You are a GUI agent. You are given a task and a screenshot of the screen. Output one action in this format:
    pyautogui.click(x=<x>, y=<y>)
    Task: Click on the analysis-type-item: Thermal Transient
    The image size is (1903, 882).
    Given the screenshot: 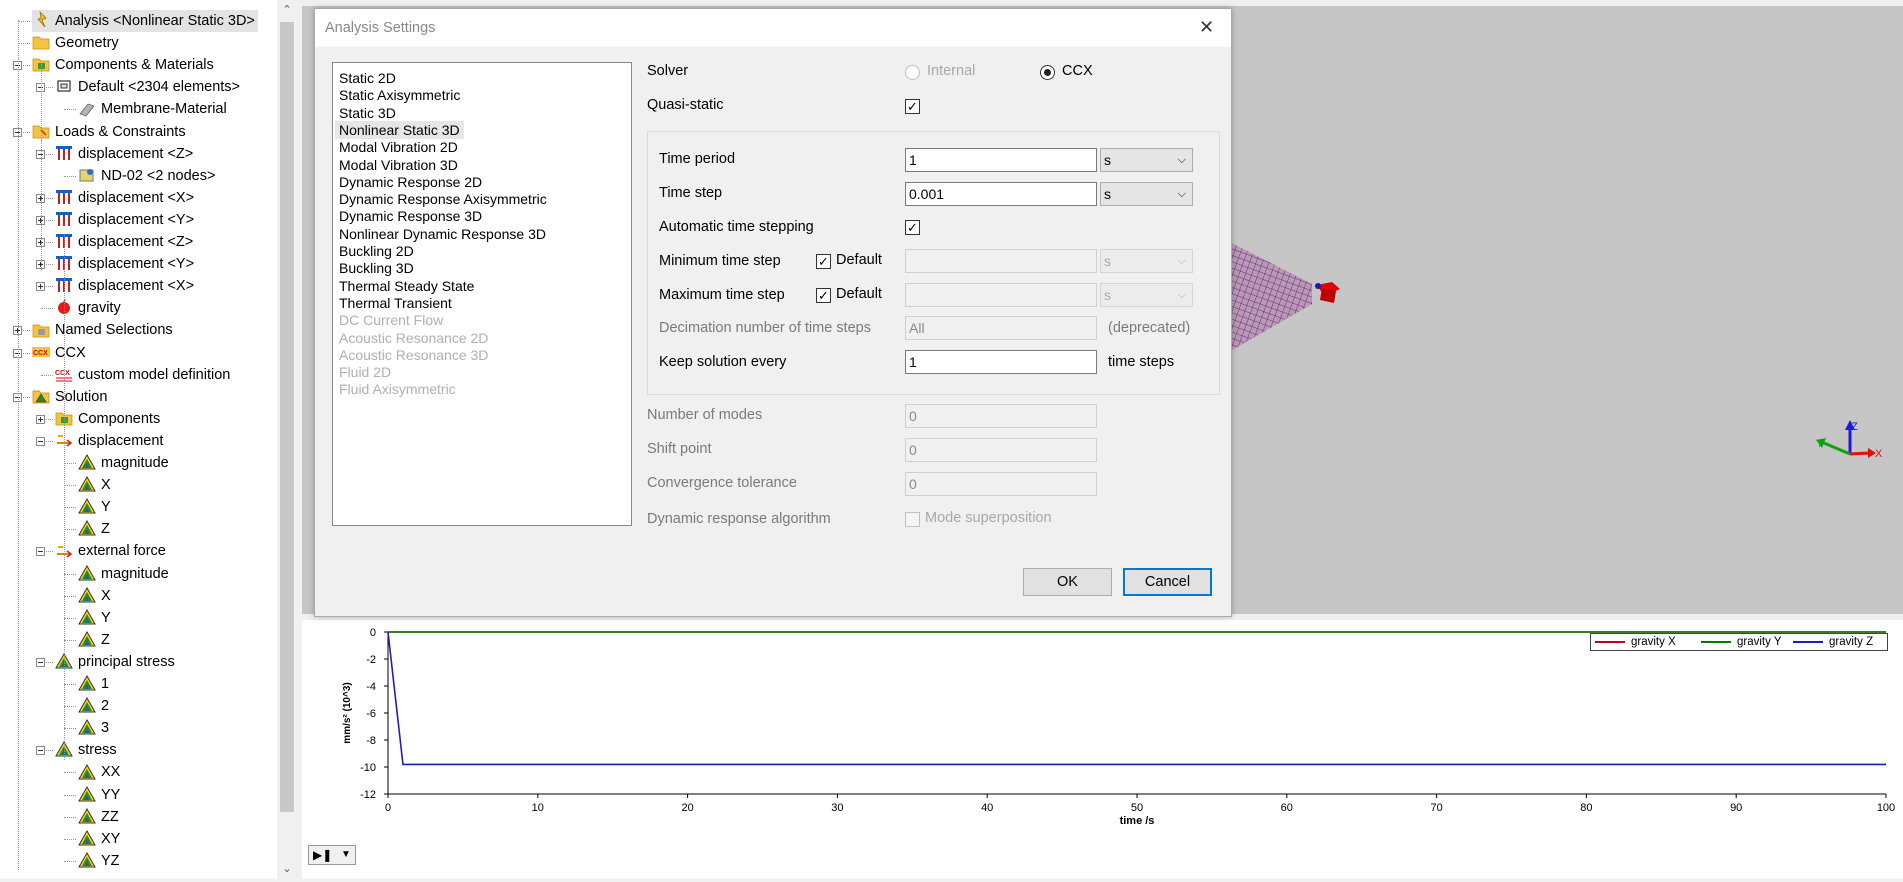 What is the action you would take?
    pyautogui.click(x=395, y=303)
    